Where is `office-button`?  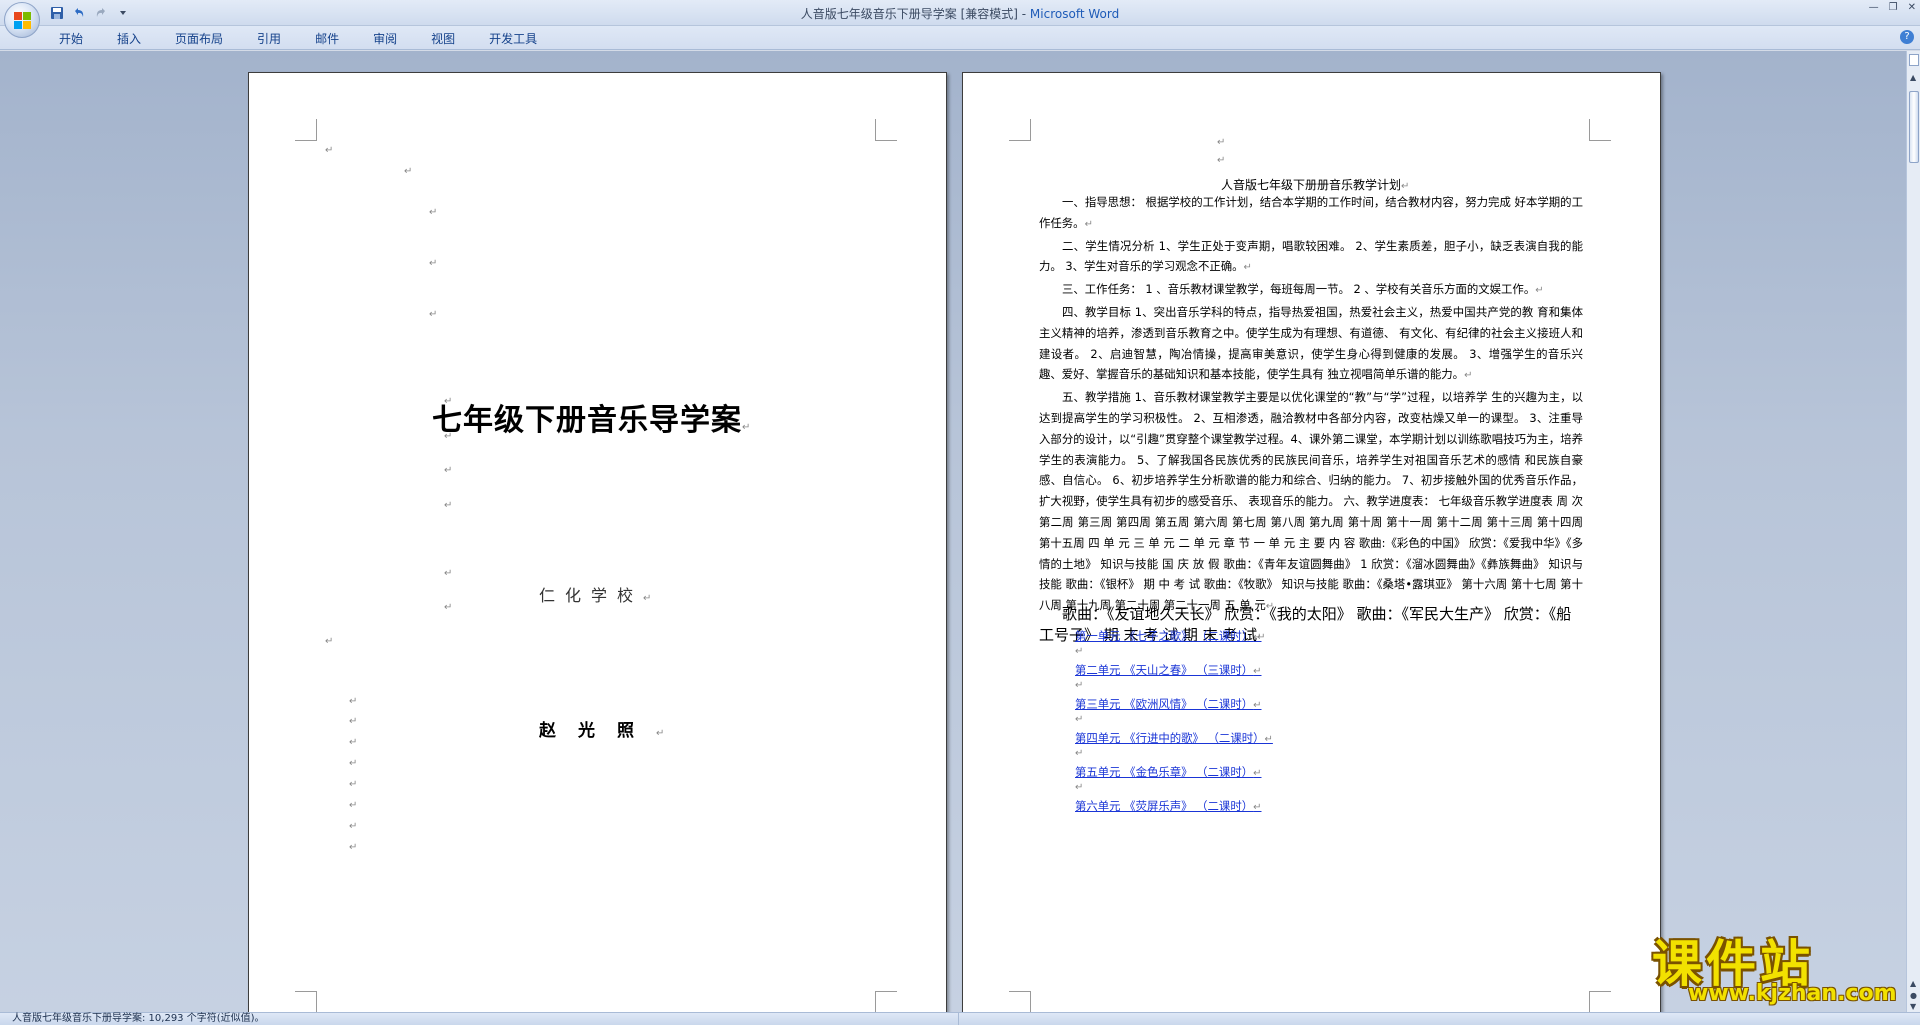 office-button is located at coordinates (22, 20).